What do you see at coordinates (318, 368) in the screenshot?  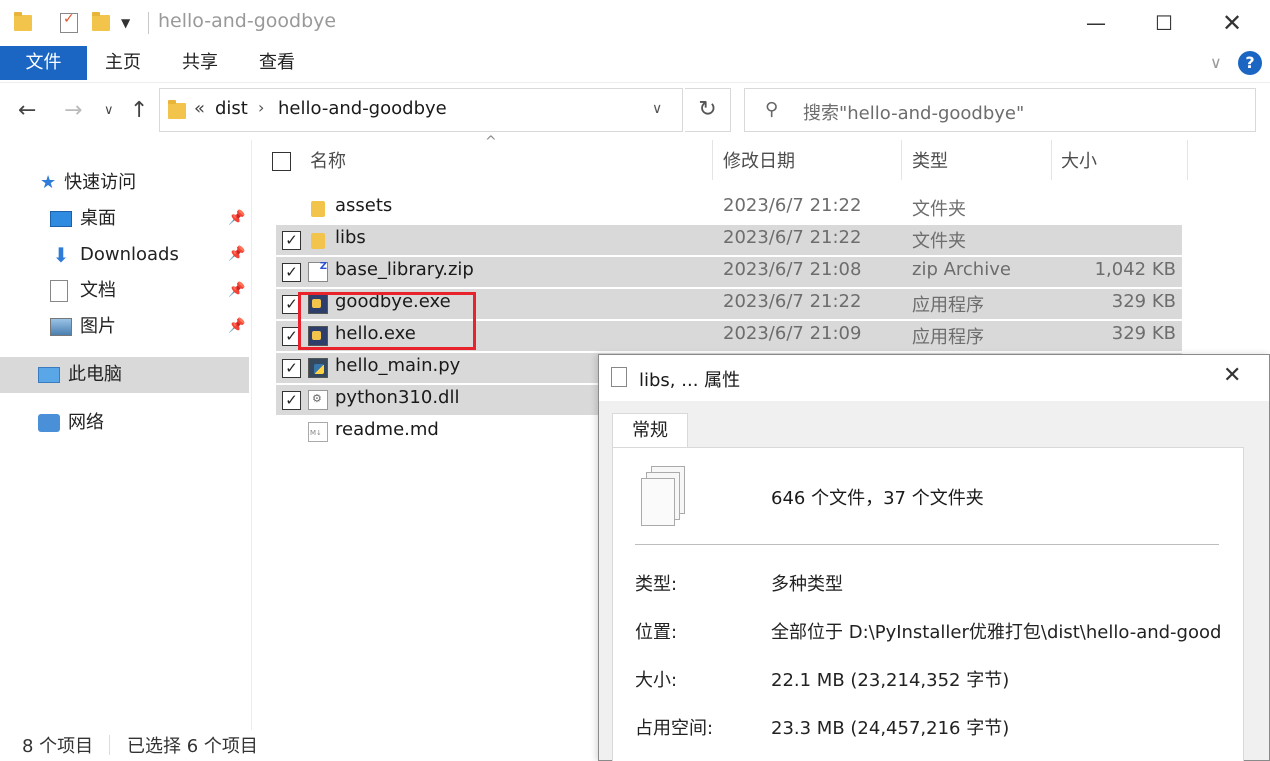 I see `python-file-icon` at bounding box center [318, 368].